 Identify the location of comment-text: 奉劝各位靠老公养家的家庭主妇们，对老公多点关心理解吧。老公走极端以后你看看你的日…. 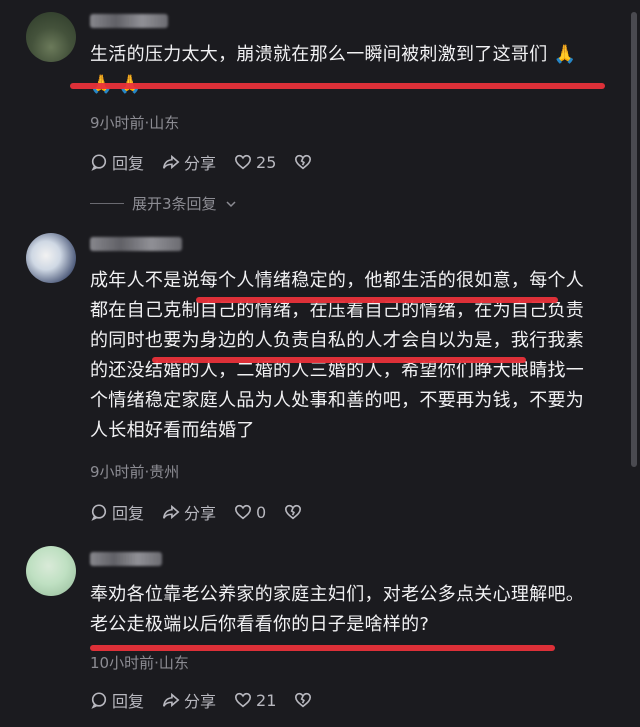
(337, 609).